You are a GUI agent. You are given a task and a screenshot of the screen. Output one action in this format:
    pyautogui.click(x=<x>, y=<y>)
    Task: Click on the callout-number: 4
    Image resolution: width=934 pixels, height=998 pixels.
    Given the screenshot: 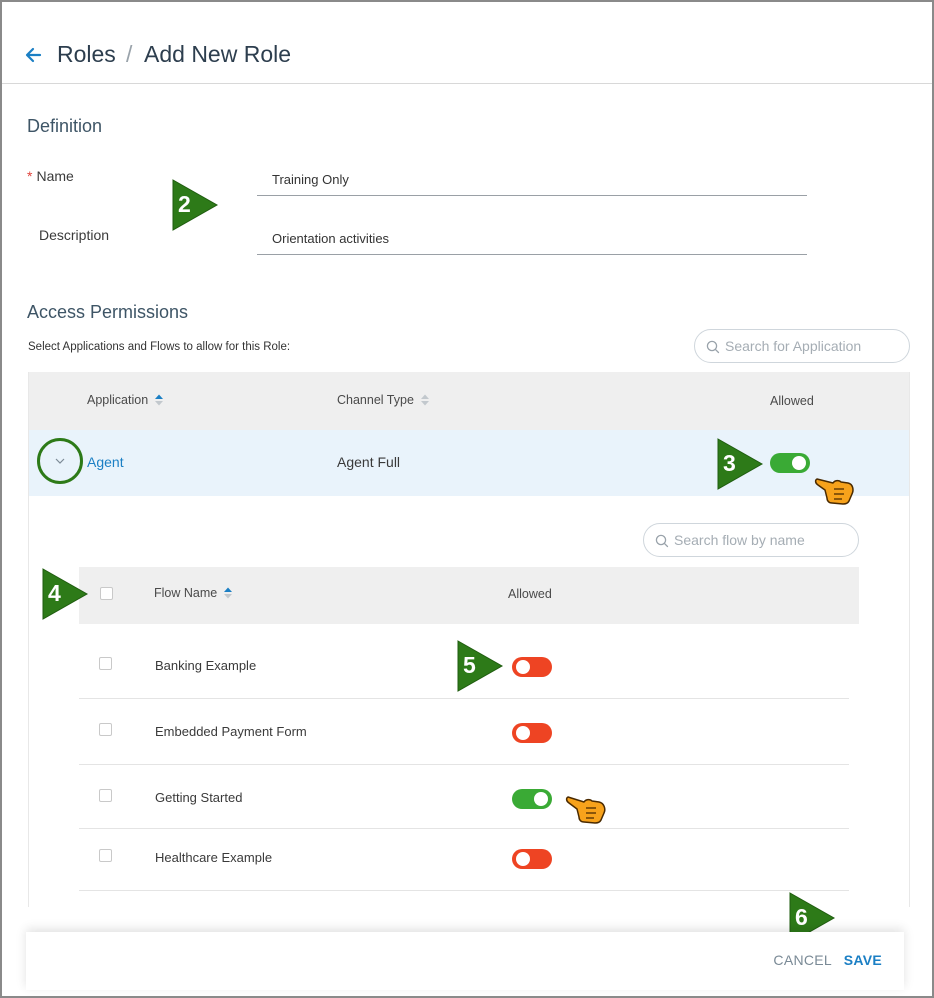 What is the action you would take?
    pyautogui.click(x=54, y=593)
    